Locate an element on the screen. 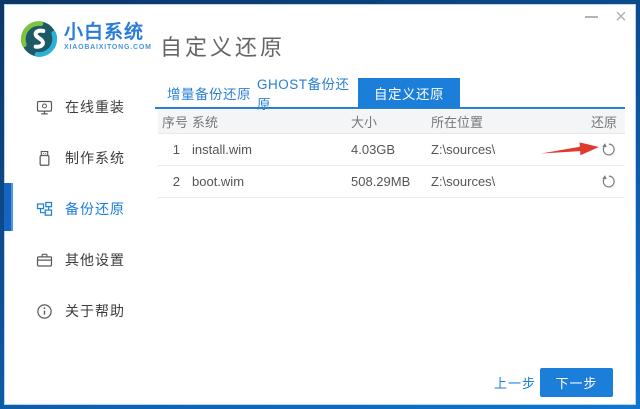 This screenshot has width=640, height=409. sidebar-item-backup-restore: 备份还原 is located at coordinates (76, 209).